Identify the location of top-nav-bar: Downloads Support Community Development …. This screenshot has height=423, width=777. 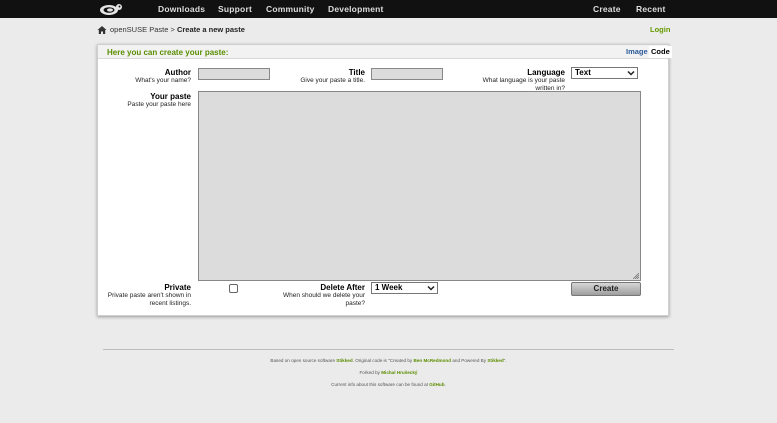
(388, 9).